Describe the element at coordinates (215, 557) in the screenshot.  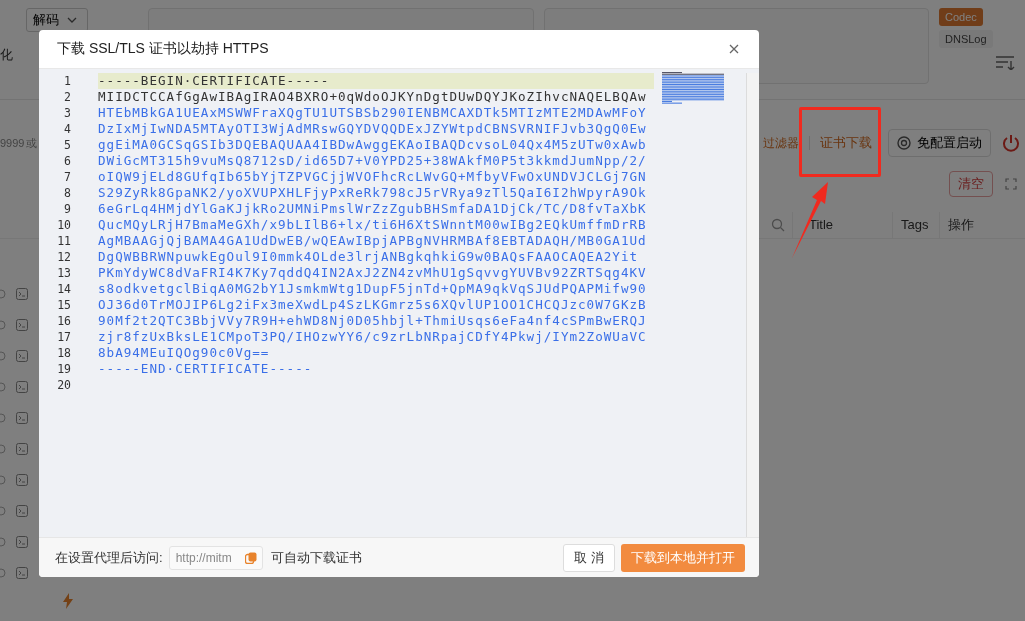
I see `url-field: http://mitm` at that location.